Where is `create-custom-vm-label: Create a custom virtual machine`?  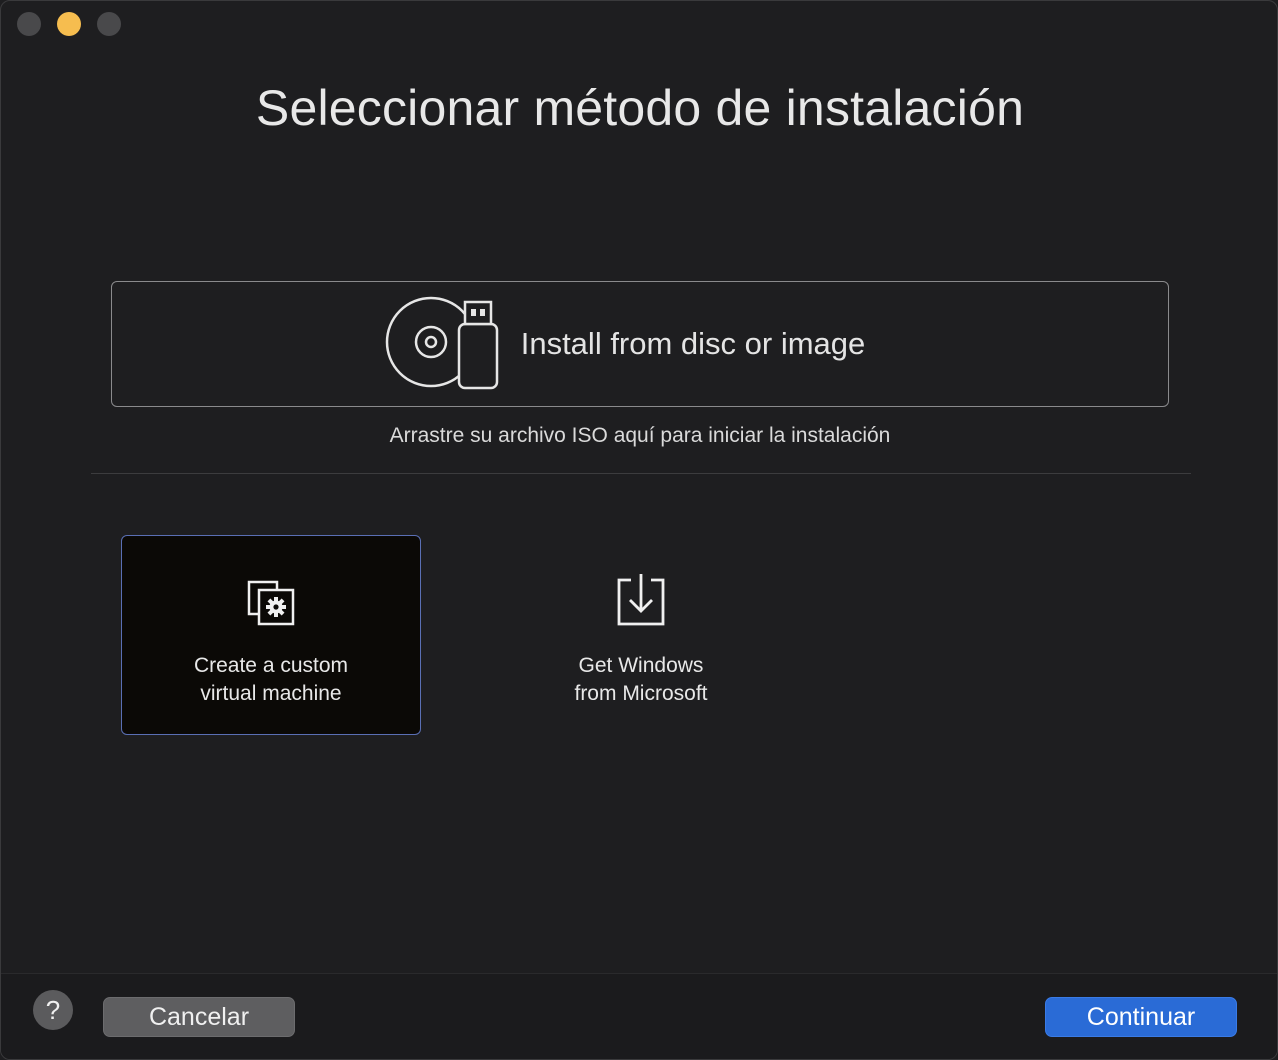 create-custom-vm-label: Create a custom virtual machine is located at coordinates (271, 679).